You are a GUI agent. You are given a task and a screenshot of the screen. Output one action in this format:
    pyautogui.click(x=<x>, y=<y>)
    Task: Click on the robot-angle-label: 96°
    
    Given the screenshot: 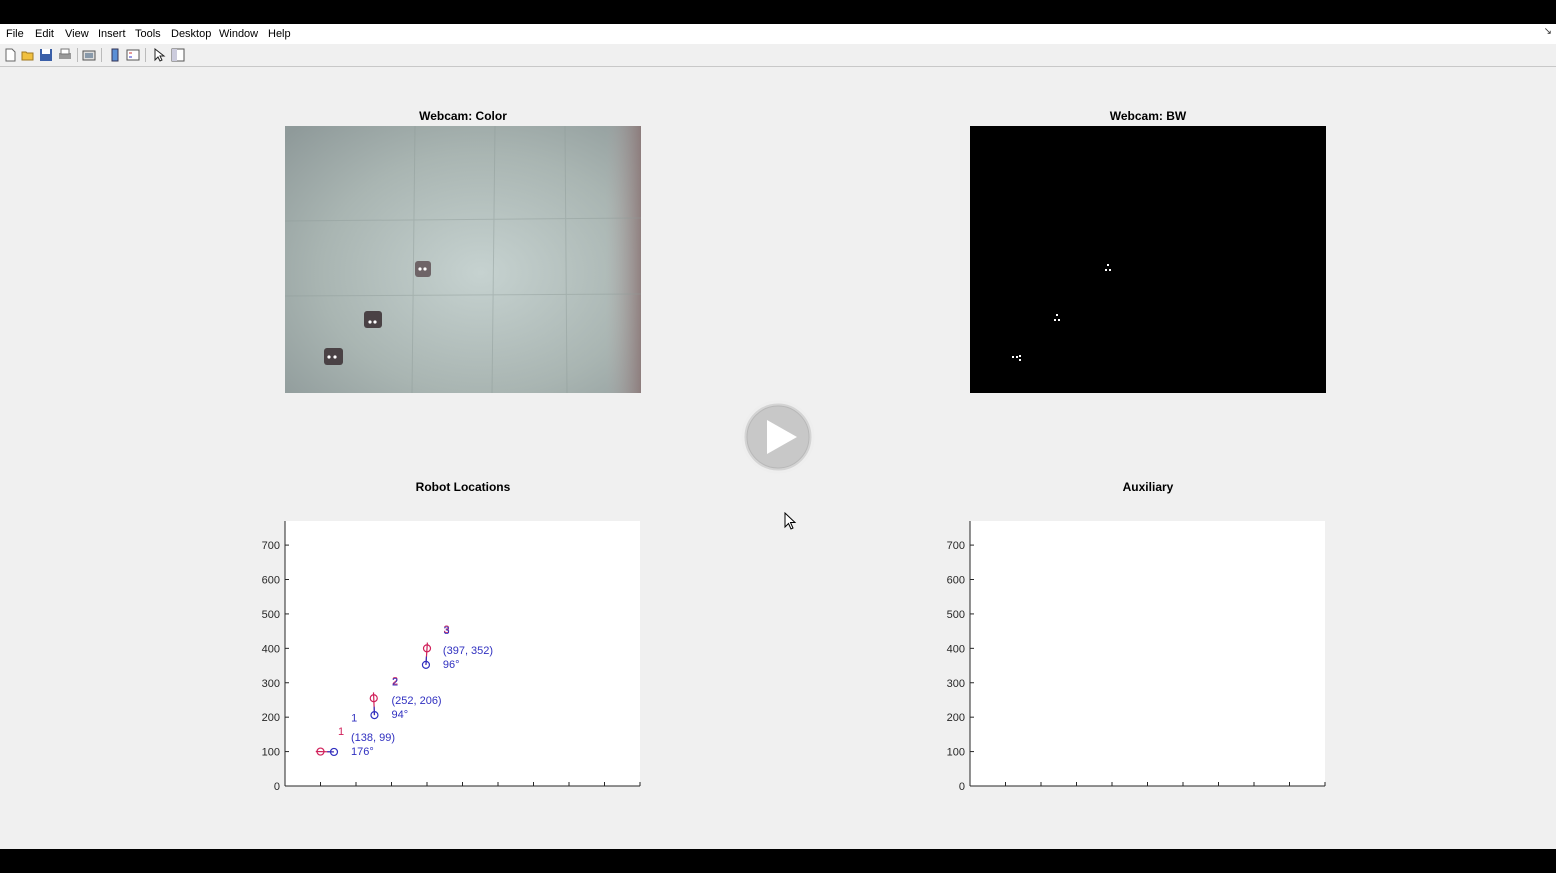 What is the action you would take?
    pyautogui.click(x=451, y=665)
    